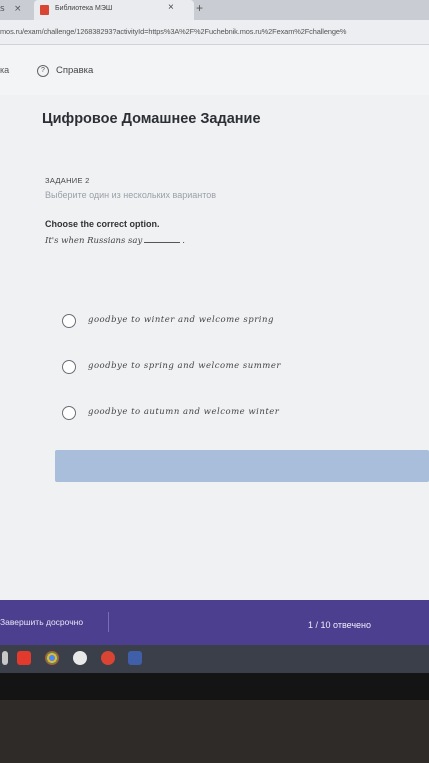 This screenshot has width=429, height=763. Describe the element at coordinates (183, 412) in the screenshot. I see `option-label: goodbye to autumn and welcome winter` at that location.